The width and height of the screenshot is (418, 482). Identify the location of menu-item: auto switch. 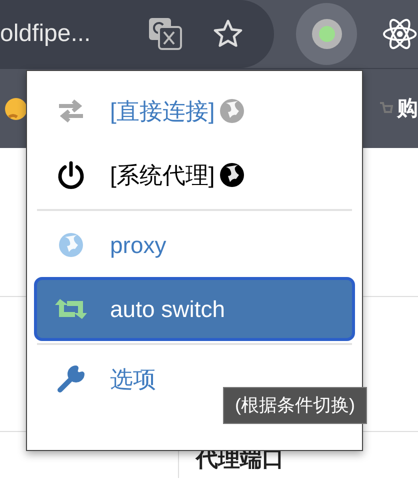
(194, 309).